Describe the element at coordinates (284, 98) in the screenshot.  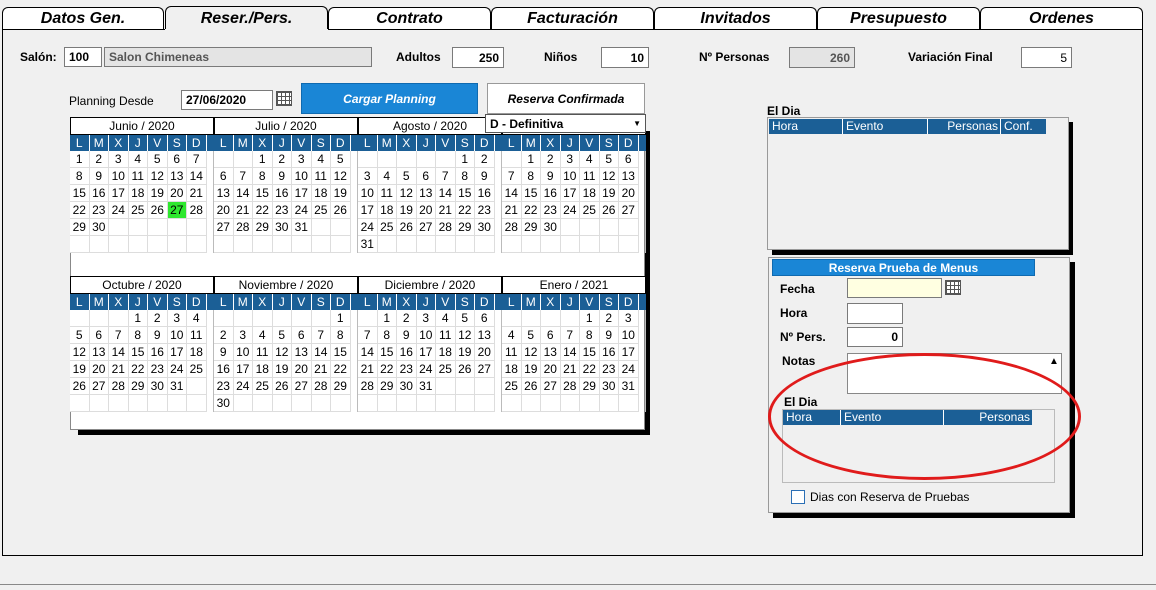
I see `calendar-icon` at that location.